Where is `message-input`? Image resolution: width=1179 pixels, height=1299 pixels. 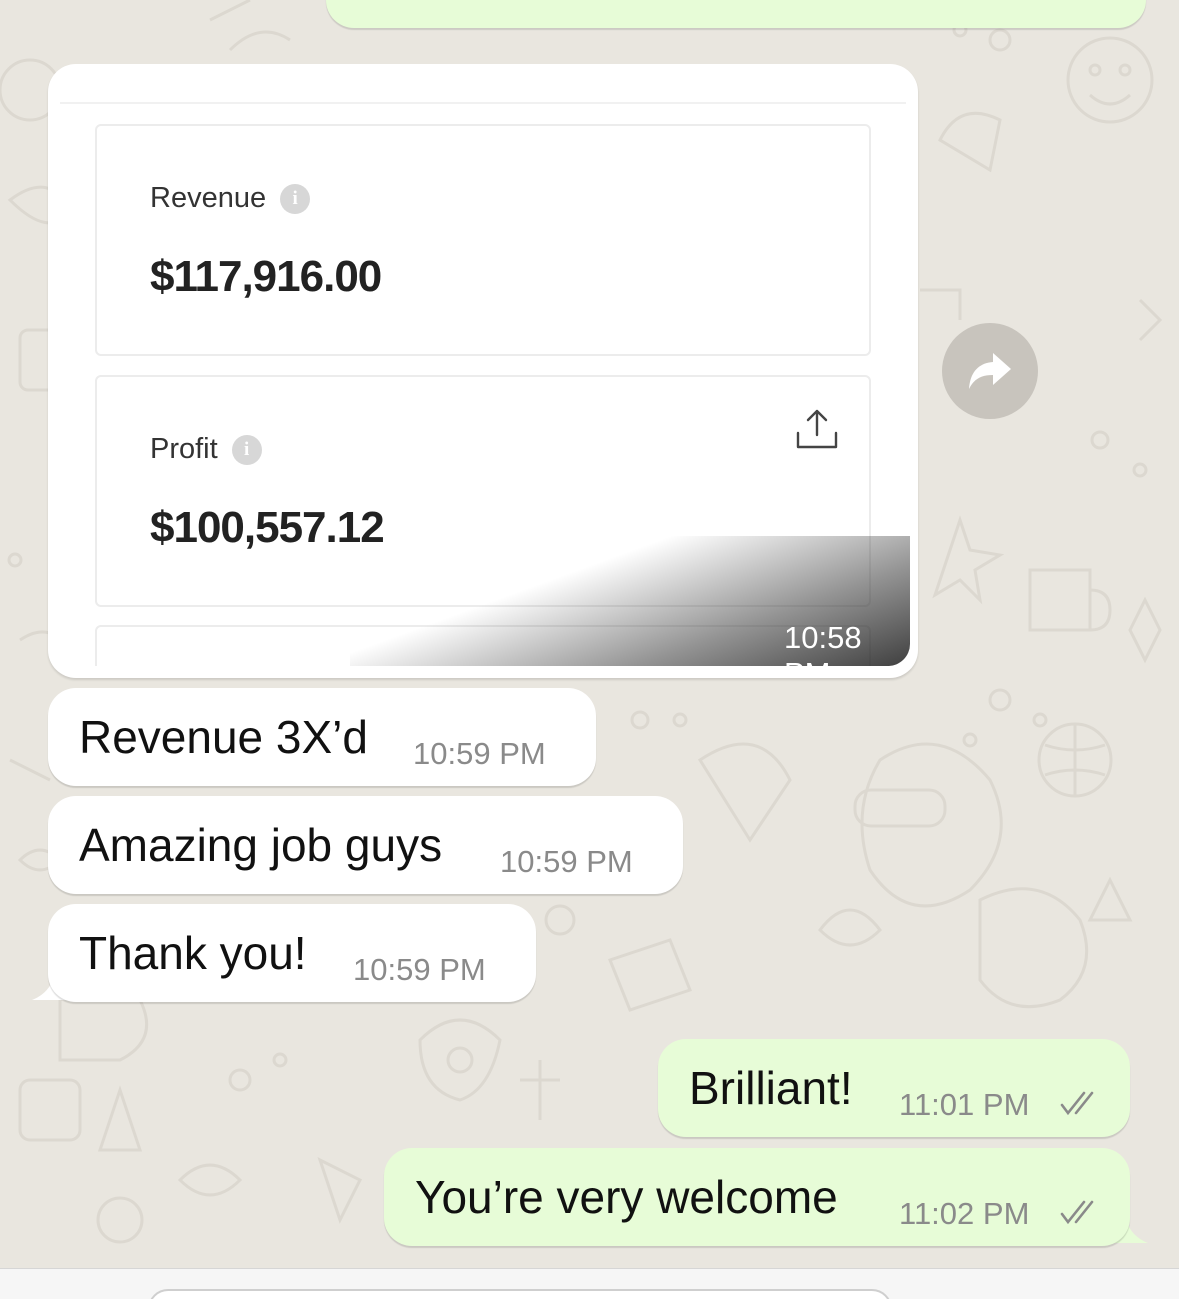
message-input is located at coordinates (520, 1294).